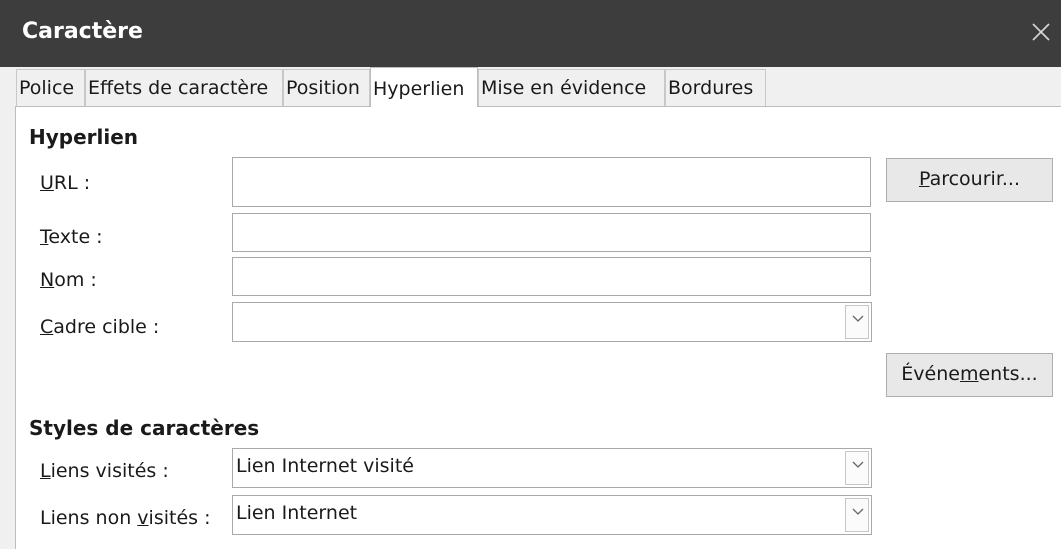 The width and height of the screenshot is (1061, 549). I want to click on target-frame-label-mnemonic: C, so click(47, 327).